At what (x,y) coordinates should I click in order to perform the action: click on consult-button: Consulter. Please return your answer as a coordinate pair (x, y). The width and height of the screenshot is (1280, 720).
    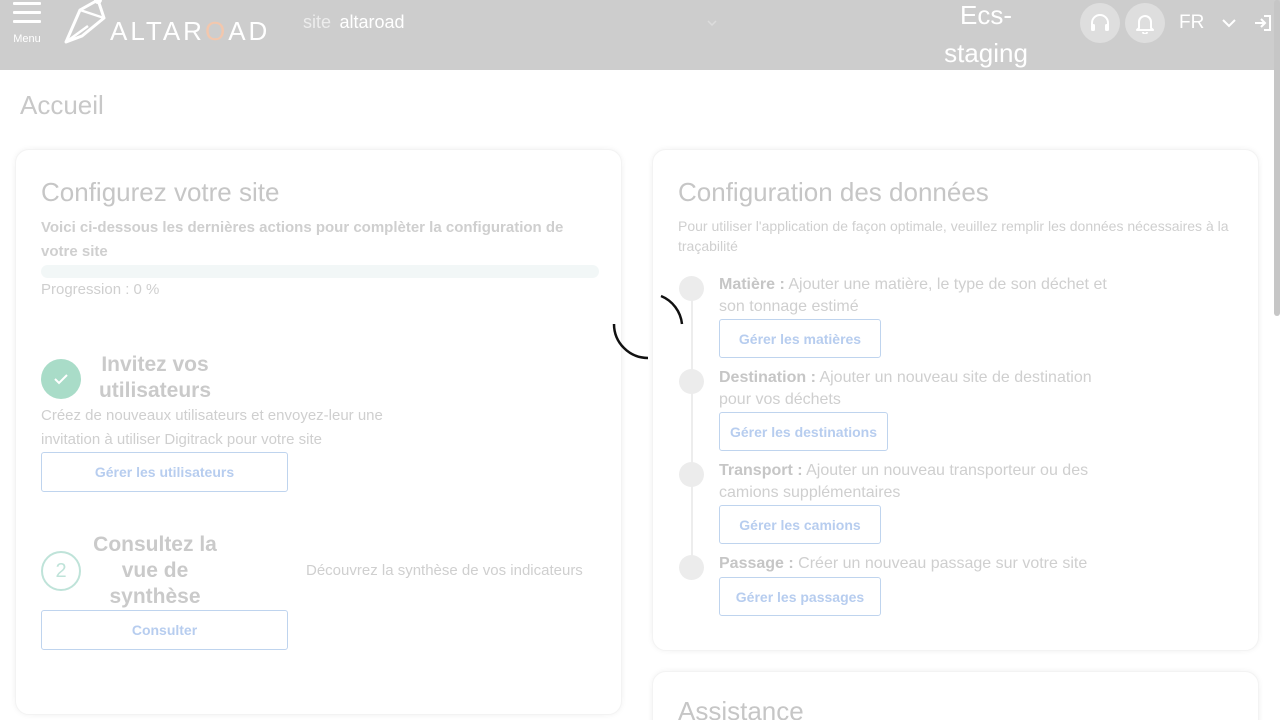
    Looking at the image, I should click on (164, 630).